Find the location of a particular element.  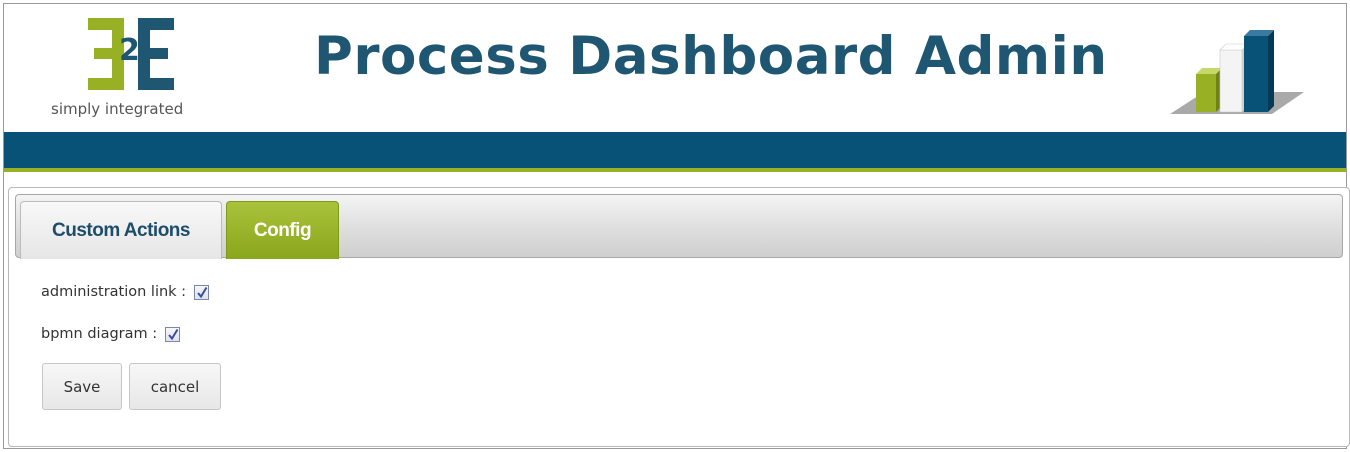

bpmn-diagram-checkbox is located at coordinates (173, 334).